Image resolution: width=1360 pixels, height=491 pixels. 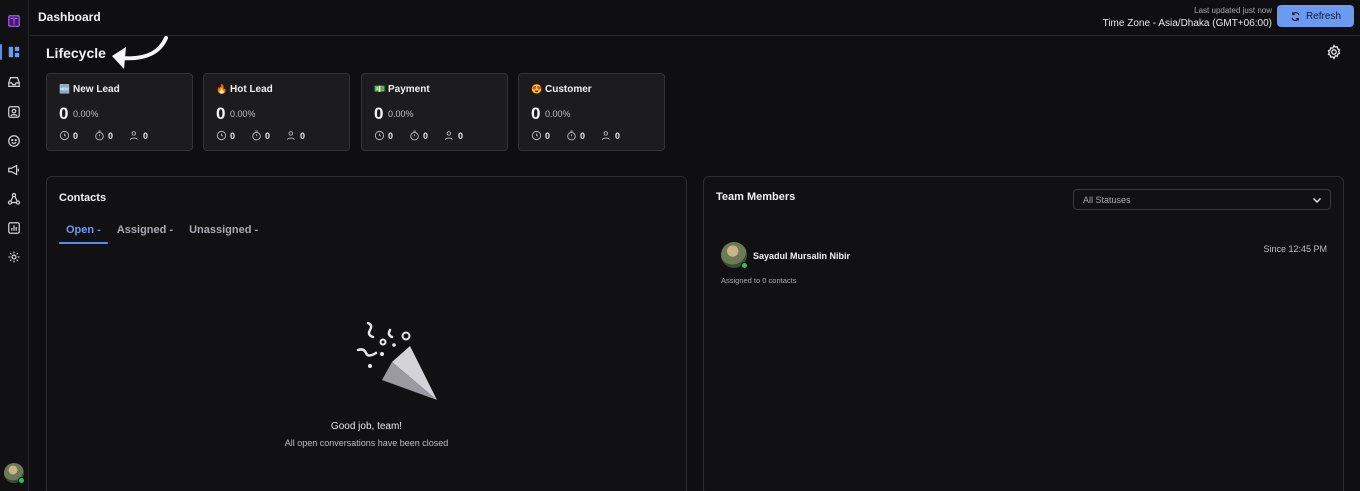 What do you see at coordinates (366, 443) in the screenshot?
I see `empty-state-subtitle: All open conversations have been closed` at bounding box center [366, 443].